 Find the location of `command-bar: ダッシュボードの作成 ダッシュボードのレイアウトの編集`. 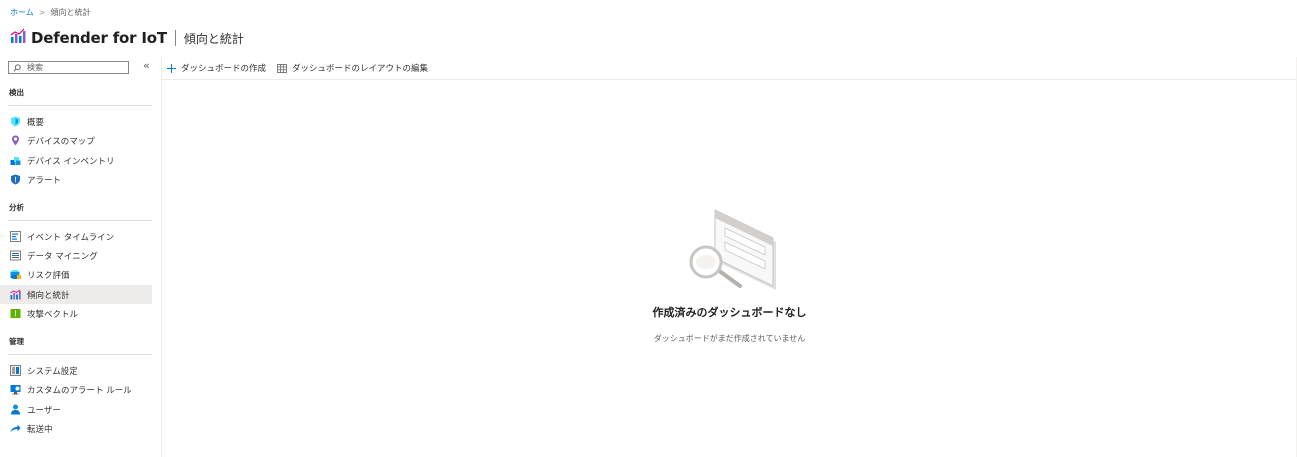

command-bar: ダッシュボードの作成 ダッシュボードのレイアウトの編集 is located at coordinates (729, 68).